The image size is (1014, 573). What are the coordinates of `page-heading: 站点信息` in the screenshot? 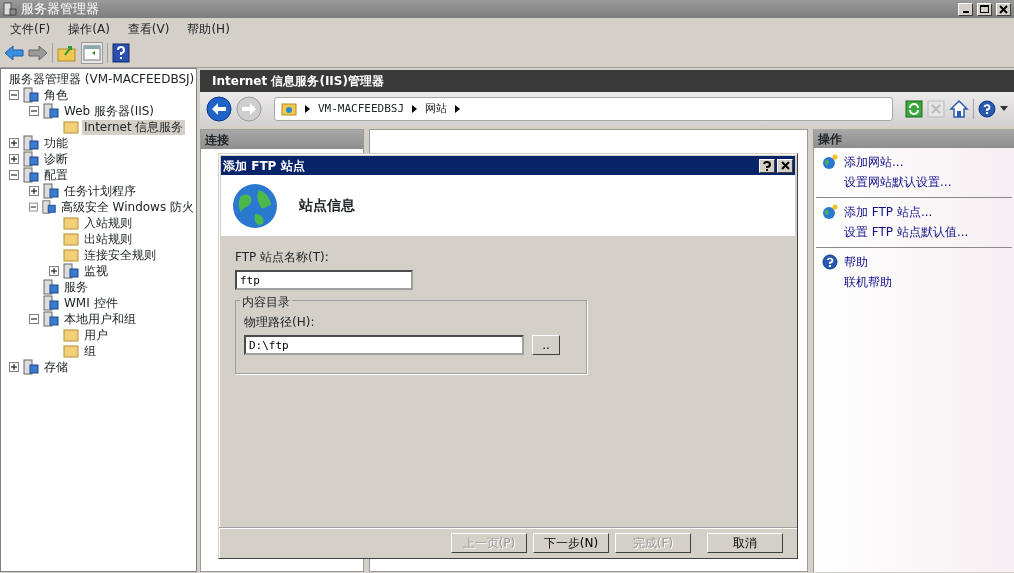 It's located at (327, 205).